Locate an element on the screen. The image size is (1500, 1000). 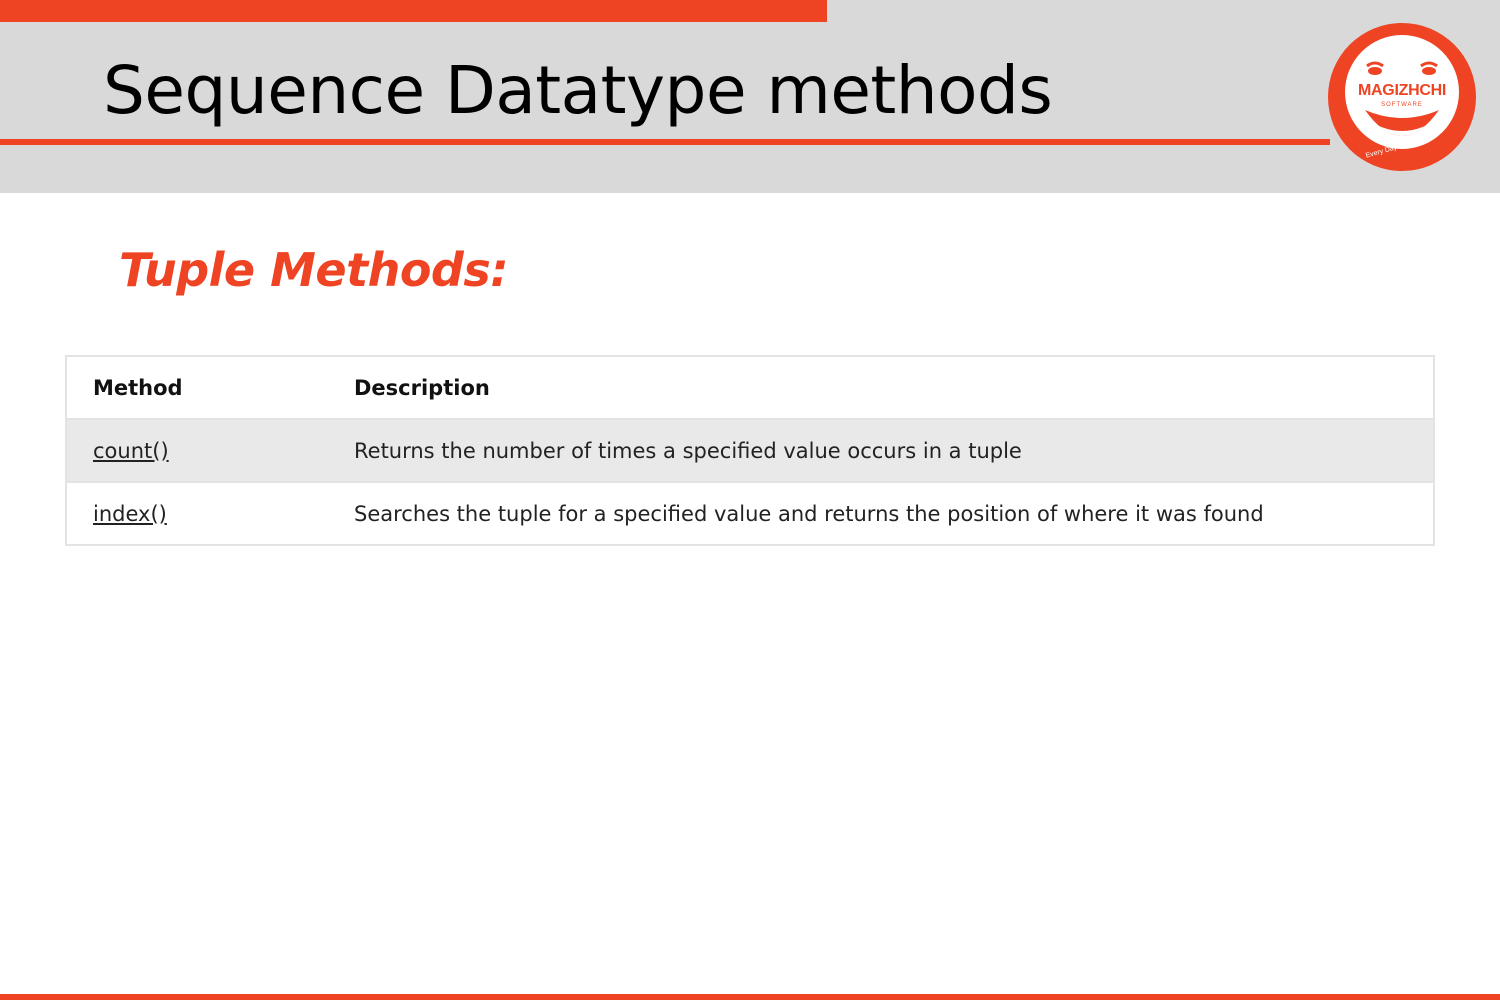
method-cell: index() is located at coordinates (210, 513).